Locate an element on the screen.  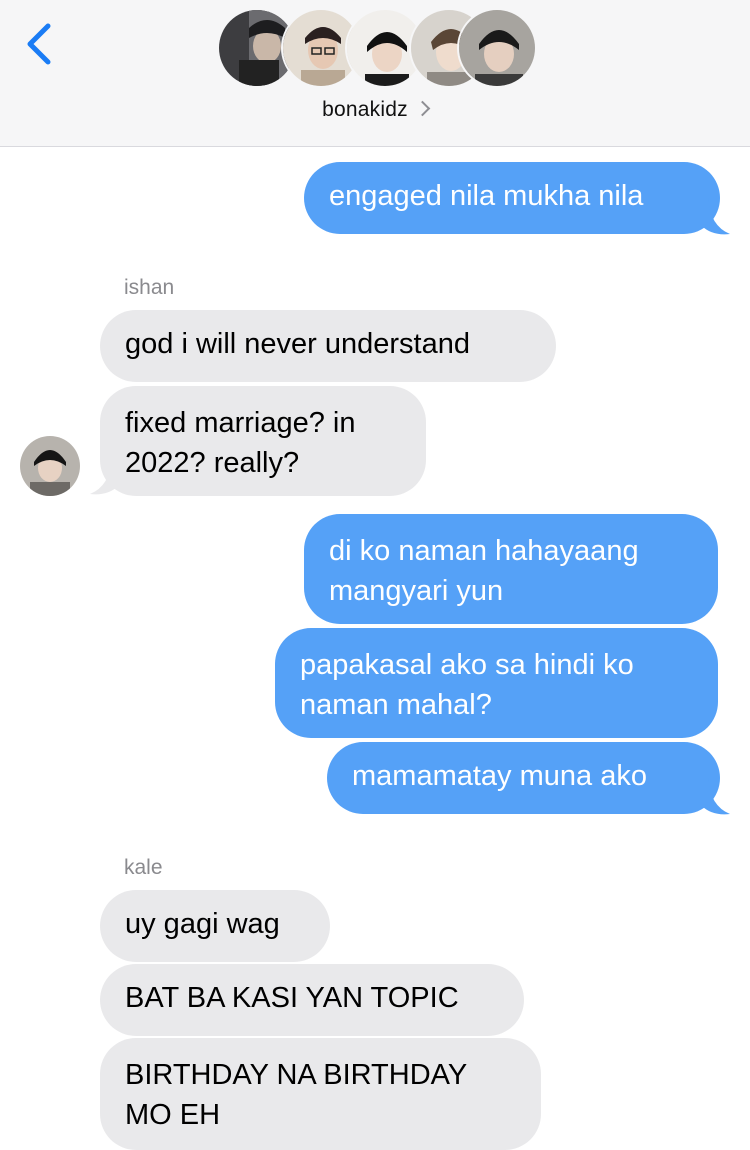
sender-name: kale is located at coordinates (143, 867).